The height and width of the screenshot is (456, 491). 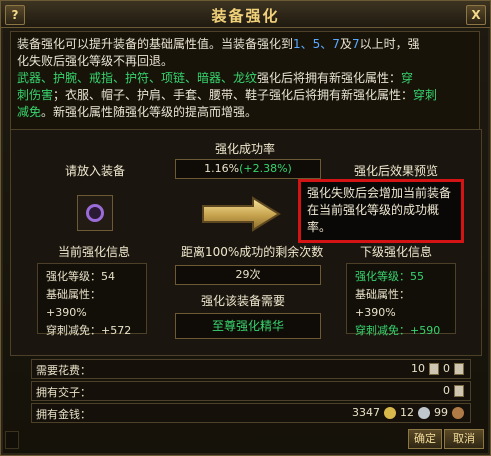 What do you see at coordinates (12, 440) in the screenshot?
I see `resize-grip` at bounding box center [12, 440].